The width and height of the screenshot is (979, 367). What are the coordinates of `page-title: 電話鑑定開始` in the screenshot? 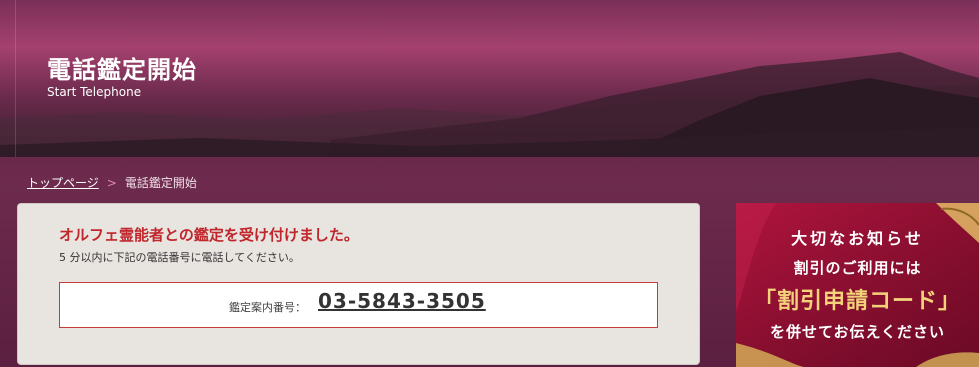 It's located at (122, 69).